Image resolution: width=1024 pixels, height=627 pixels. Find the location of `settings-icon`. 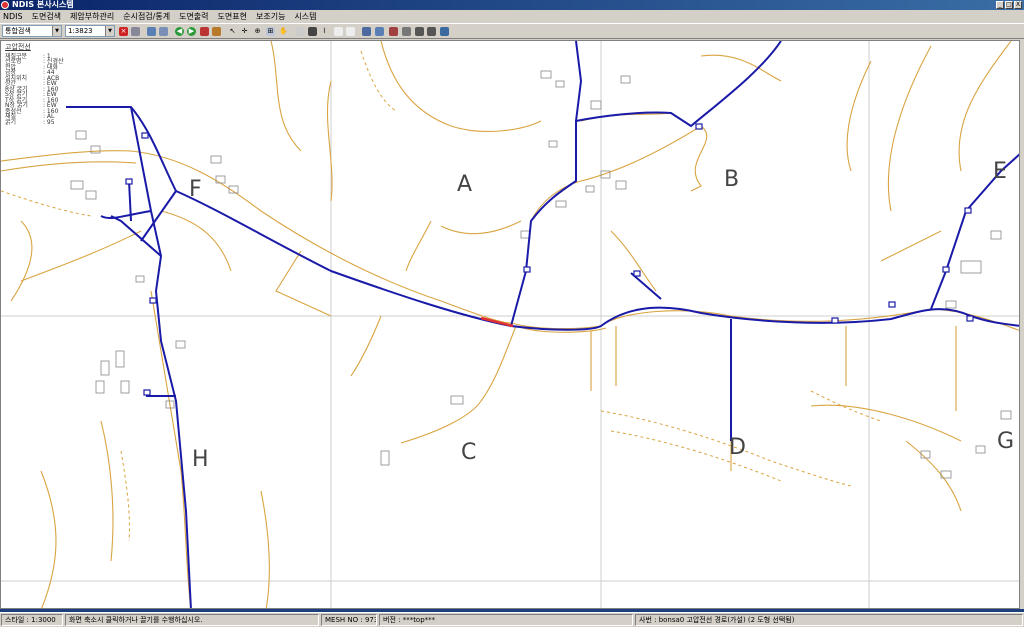

settings-icon is located at coordinates (419, 31).